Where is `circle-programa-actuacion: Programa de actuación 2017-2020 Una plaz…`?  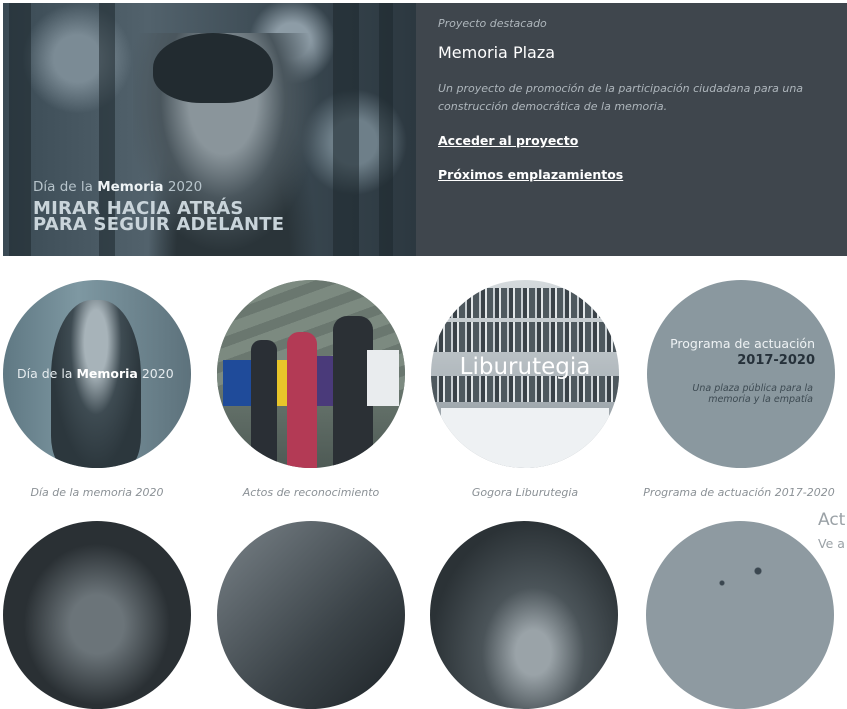 circle-programa-actuacion: Programa de actuación 2017-2020 Una plaz… is located at coordinates (741, 374).